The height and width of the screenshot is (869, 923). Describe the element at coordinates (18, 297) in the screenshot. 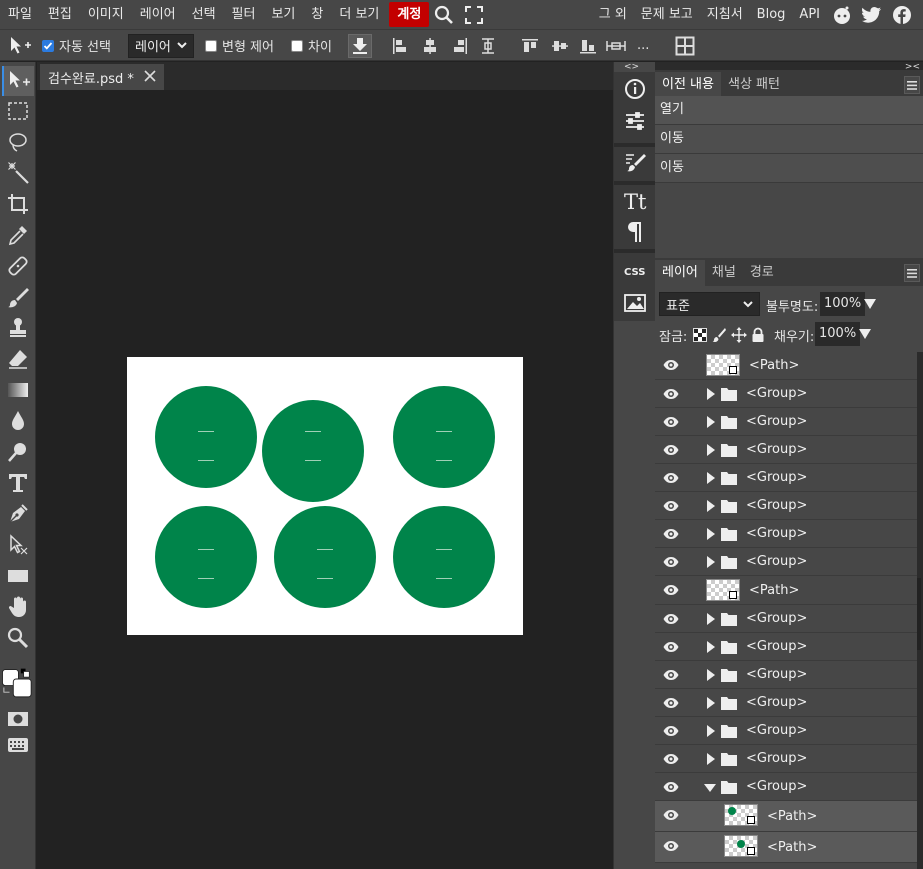

I see `brush-tool-icon` at that location.